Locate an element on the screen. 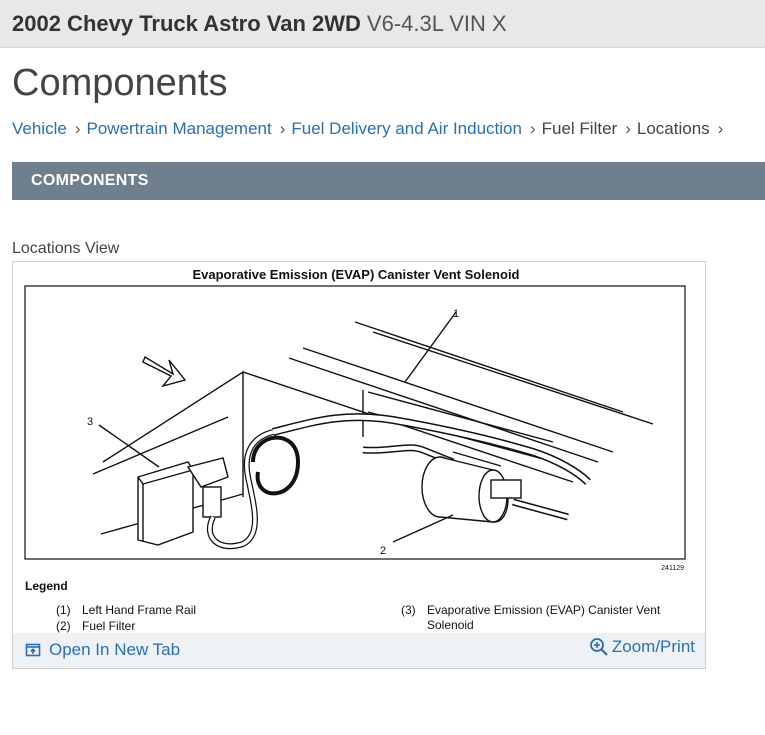 This screenshot has width=765, height=735. zoom-print-link: Zoom/Print is located at coordinates (642, 647).